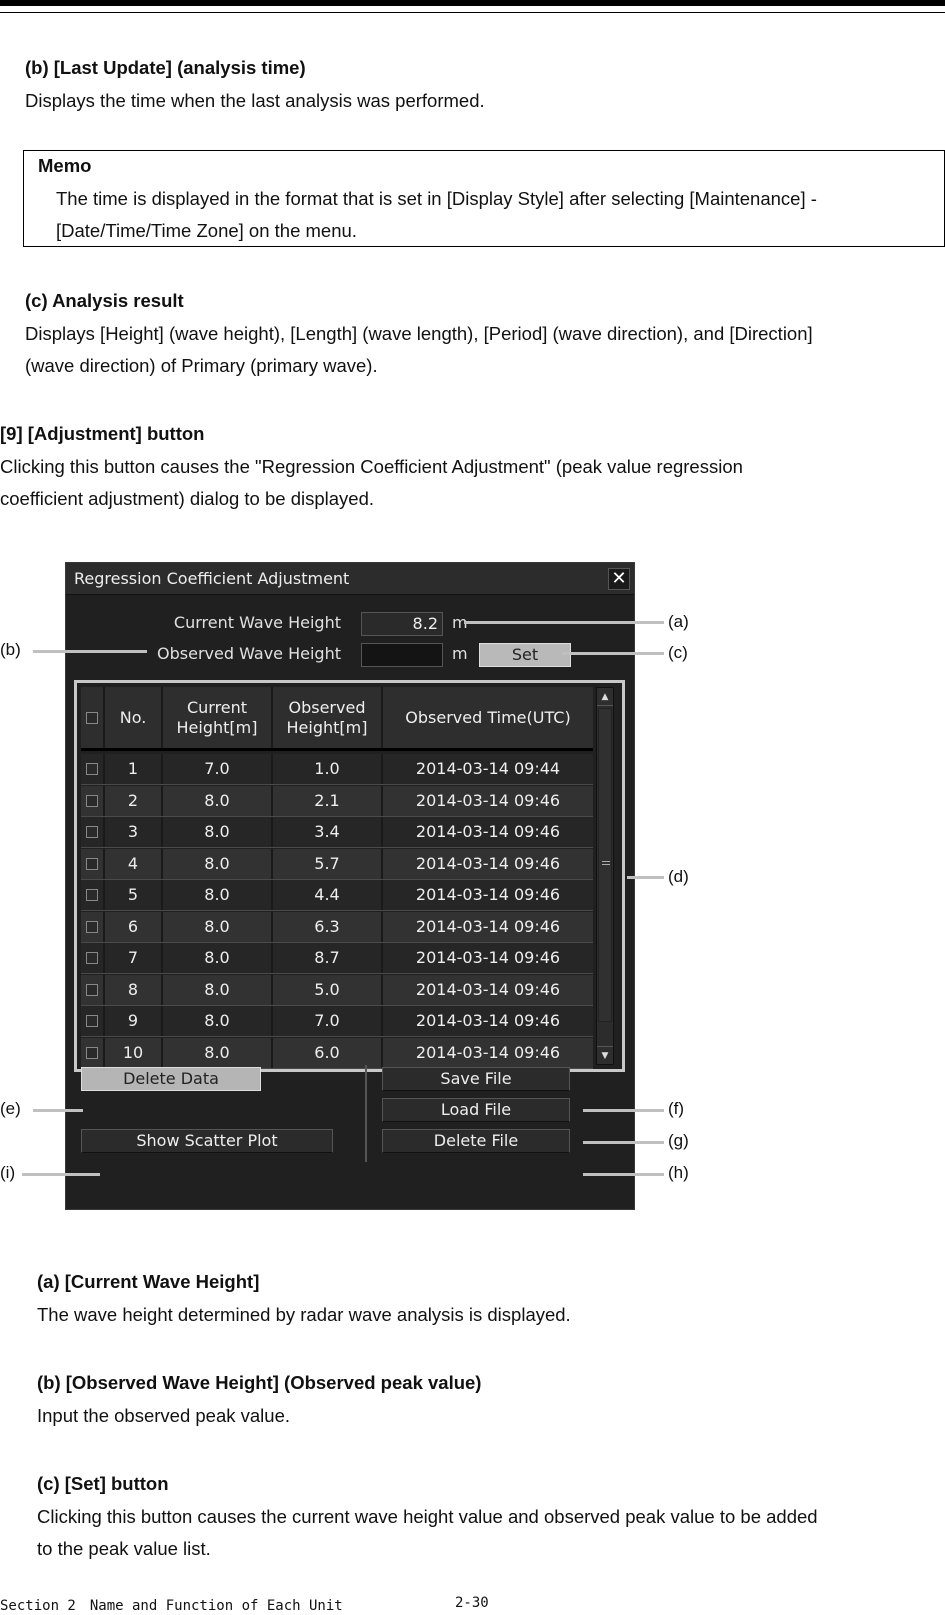  Describe the element at coordinates (337, 958) in the screenshot. I see `table-row: 7 8.0 8.7 2014-03-14 09:46` at that location.